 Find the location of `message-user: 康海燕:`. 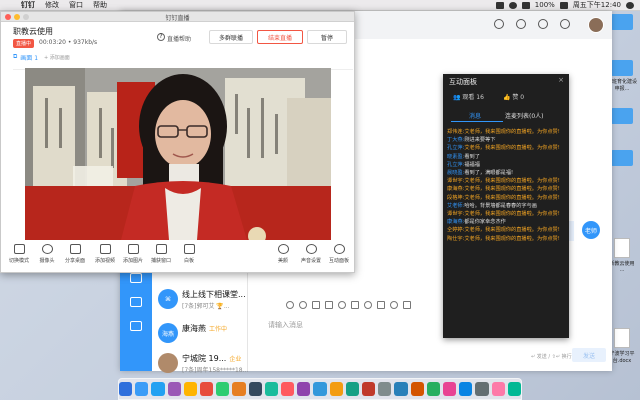

message-user: 康海燕: is located at coordinates (456, 222).